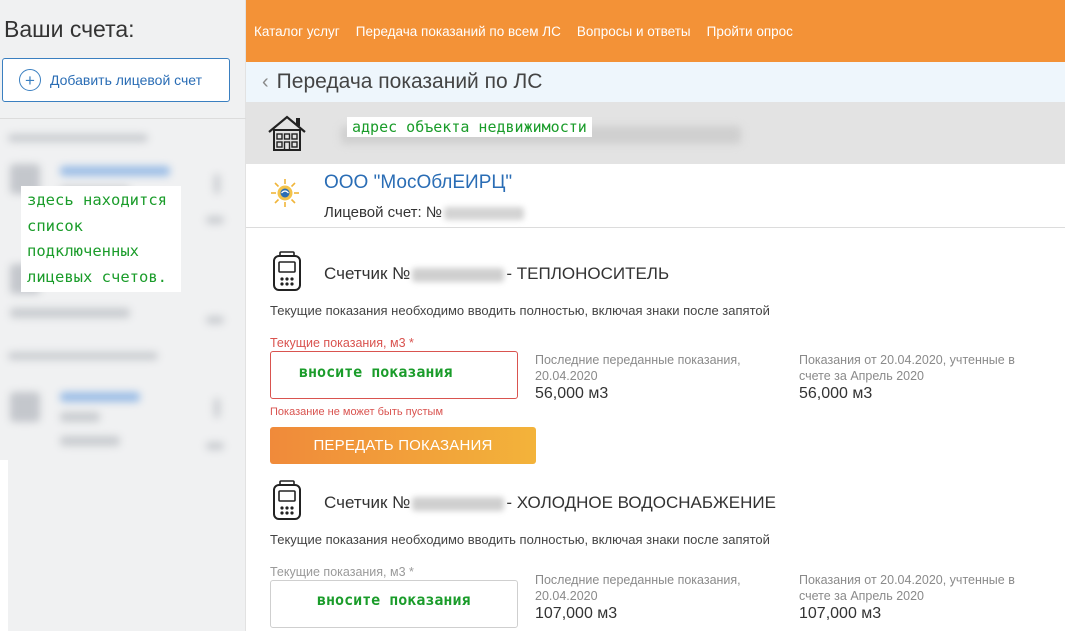  What do you see at coordinates (588, 273) in the screenshot?
I see `meter-title-suffix: - ТЕПЛОНОСИТЕЛЬ` at bounding box center [588, 273].